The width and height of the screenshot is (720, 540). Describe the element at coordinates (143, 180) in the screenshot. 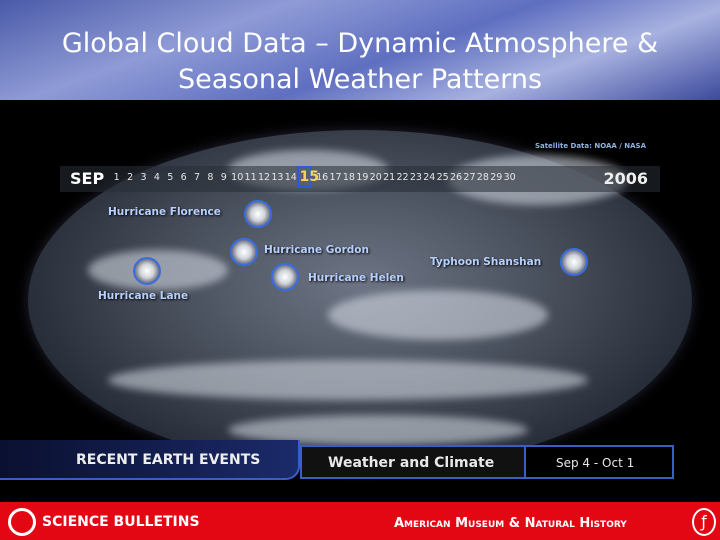

I see `day-item: 3` at that location.